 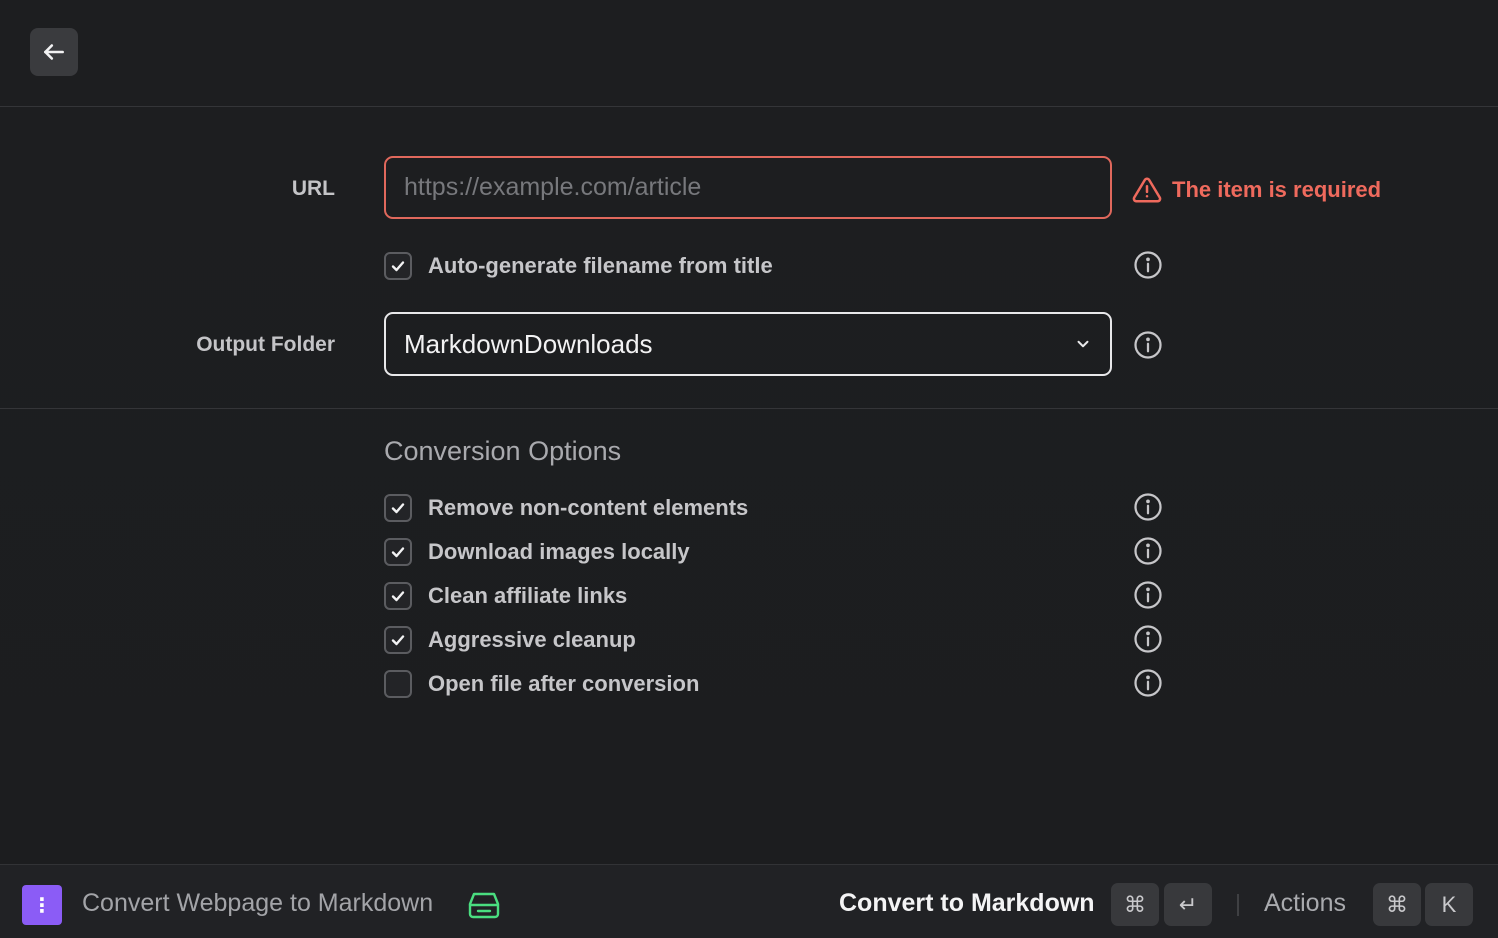 I want to click on option-aggressive-cleanup: Aggressive cleanup, so click(x=510, y=640).